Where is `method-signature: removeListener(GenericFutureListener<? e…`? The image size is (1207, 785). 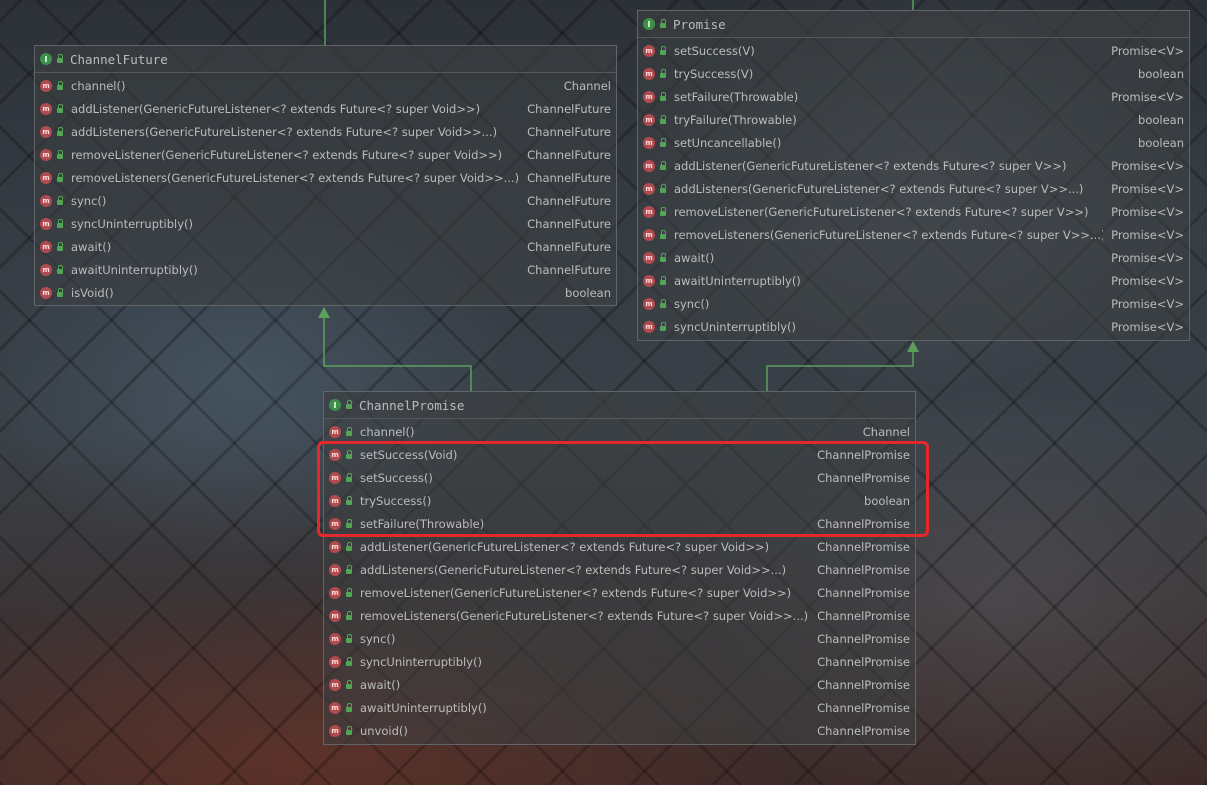 method-signature: removeListener(GenericFutureListener<? e… is located at coordinates (881, 211).